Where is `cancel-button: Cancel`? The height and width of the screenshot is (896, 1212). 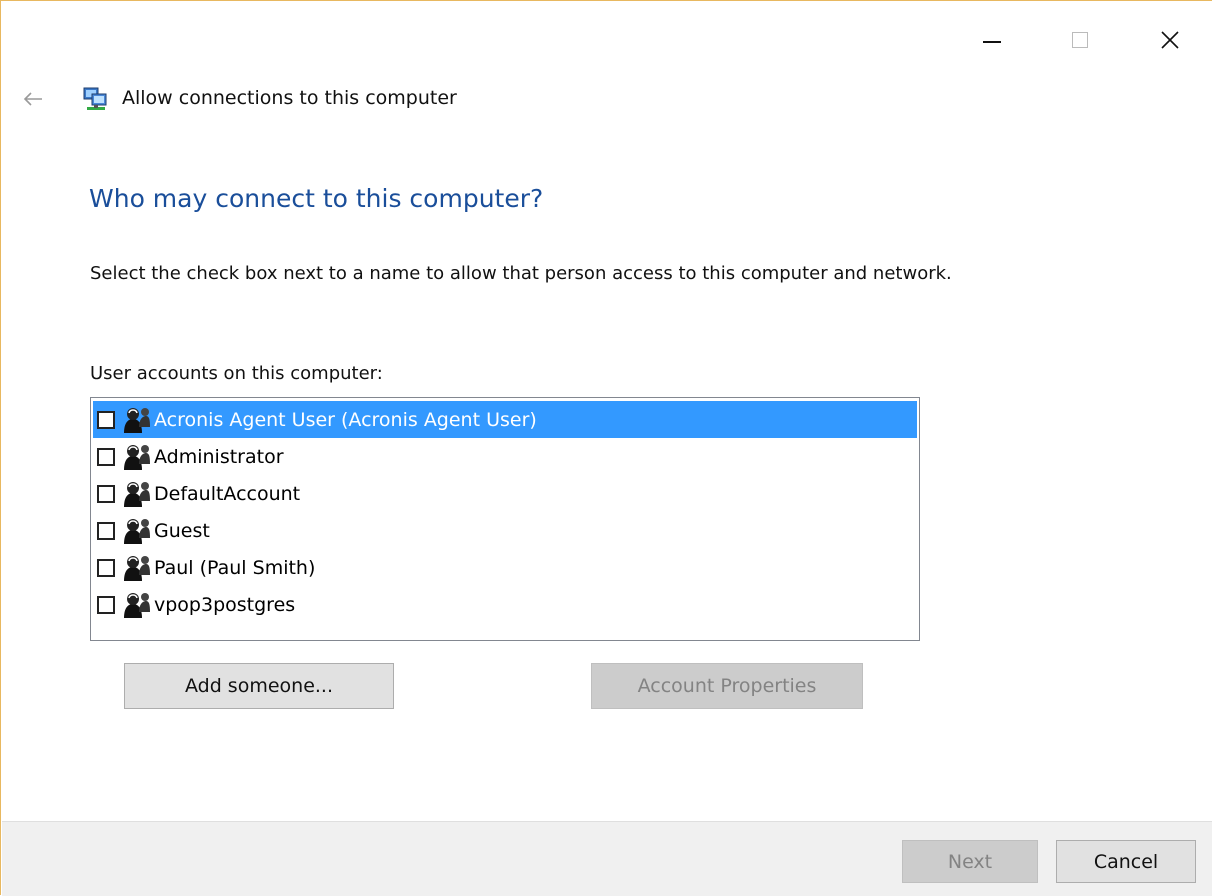 cancel-button: Cancel is located at coordinates (1126, 861).